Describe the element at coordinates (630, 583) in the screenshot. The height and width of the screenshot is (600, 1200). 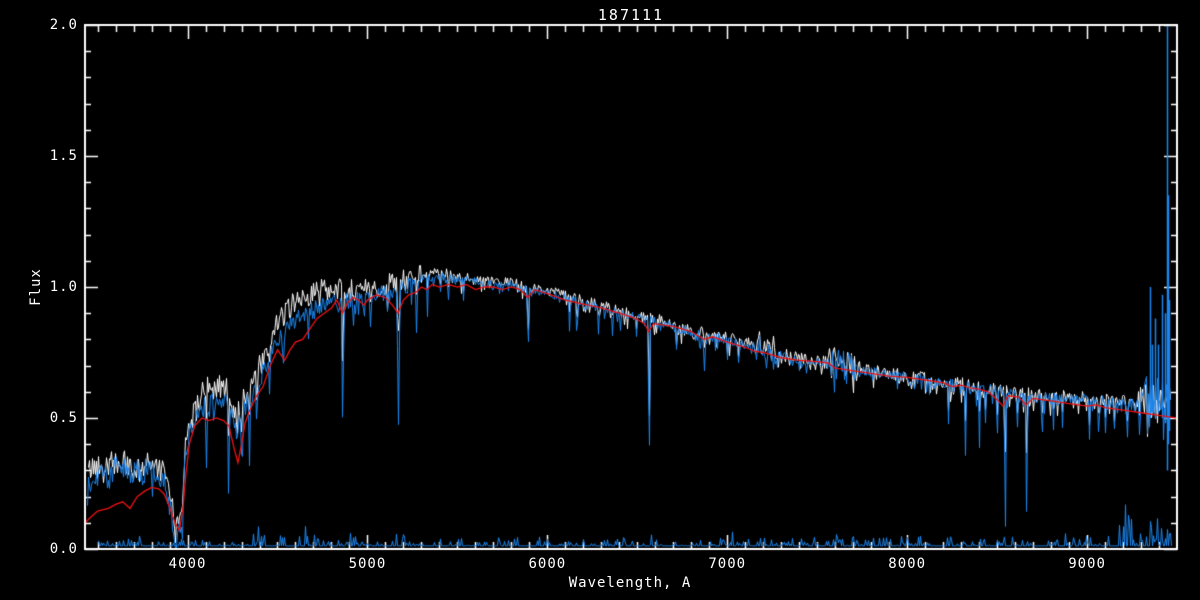
I see `x-axis-title: Wavelength, A` at that location.